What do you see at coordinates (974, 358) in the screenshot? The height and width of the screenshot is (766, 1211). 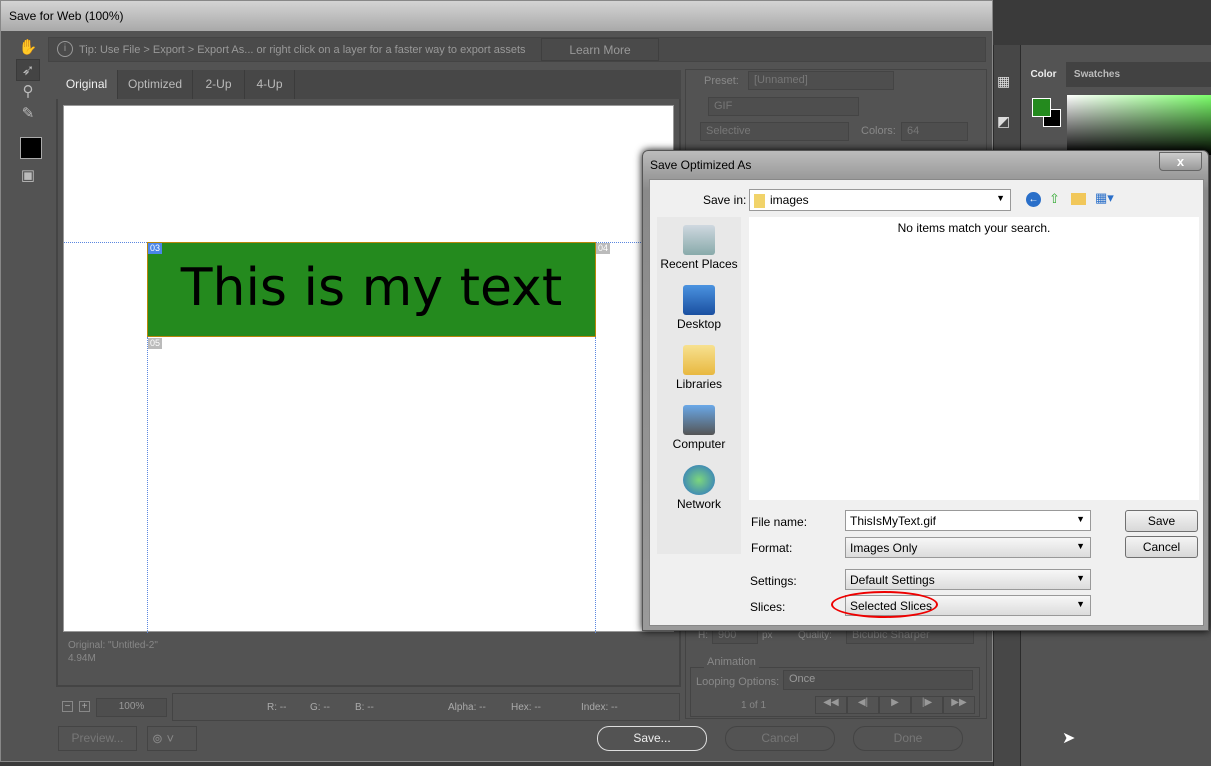 I see `file-list: No items match your search.` at bounding box center [974, 358].